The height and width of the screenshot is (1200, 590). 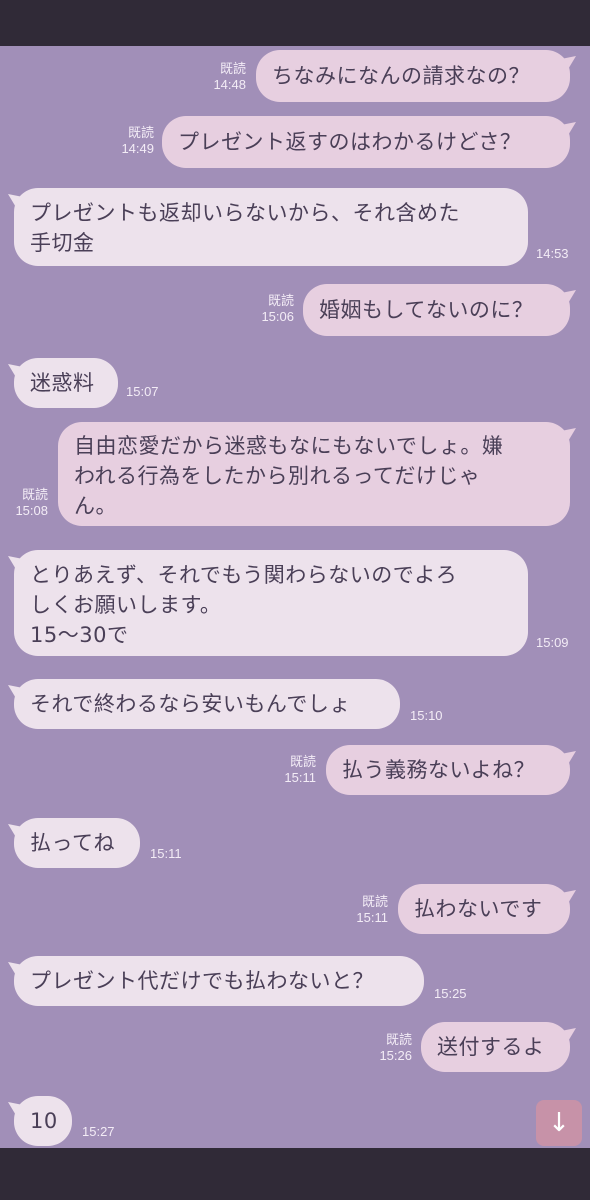 I want to click on message-text: 払わないです, so click(x=478, y=909).